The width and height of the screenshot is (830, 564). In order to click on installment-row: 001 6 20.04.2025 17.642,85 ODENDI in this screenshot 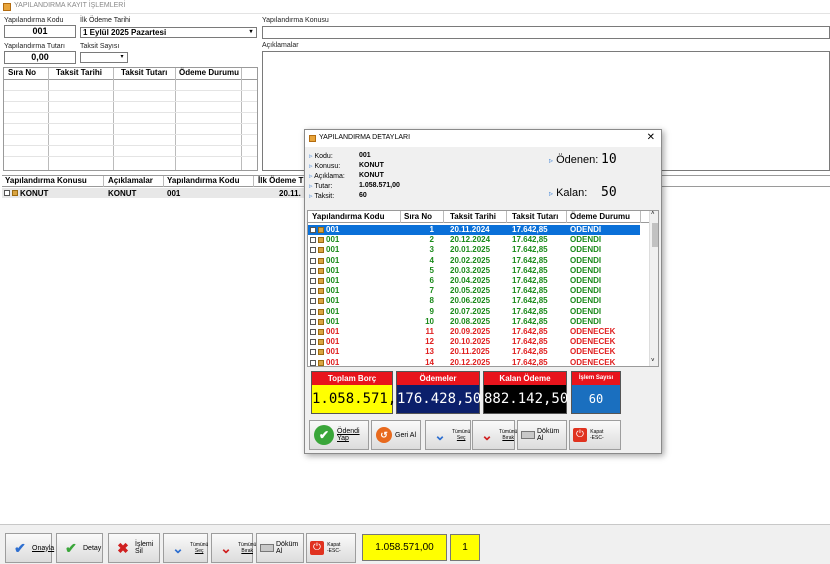, I will do `click(474, 281)`.